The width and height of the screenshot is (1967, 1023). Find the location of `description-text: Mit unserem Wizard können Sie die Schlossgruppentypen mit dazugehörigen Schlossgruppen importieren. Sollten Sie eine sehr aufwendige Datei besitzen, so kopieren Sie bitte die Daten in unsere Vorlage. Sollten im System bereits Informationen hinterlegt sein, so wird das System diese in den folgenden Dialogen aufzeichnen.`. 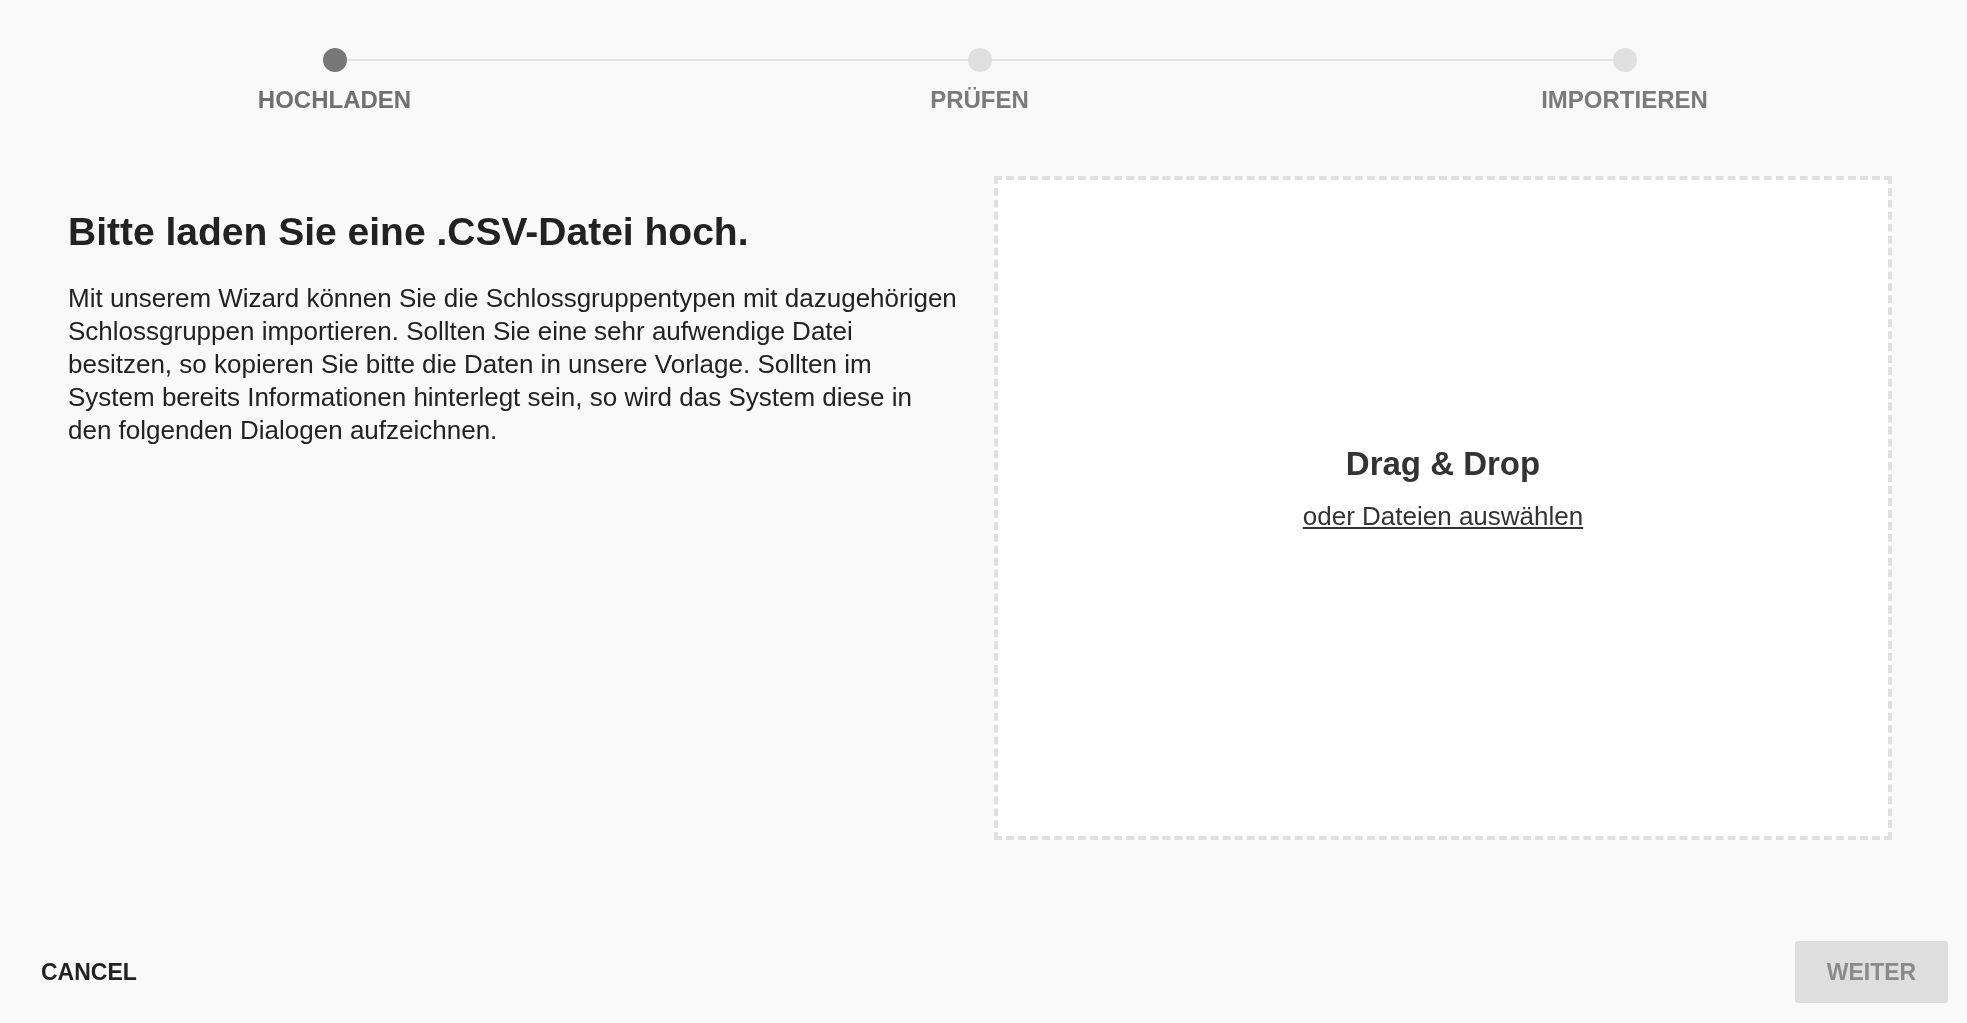

description-text: Mit unserem Wizard können Sie die Schlossgruppentypen mit dazugehörigen Schlossgruppen importieren. Sollten Sie eine sehr aufwendige Datei besitzen, so kopieren Sie bitte die Daten in unsere Vorlage. Sollten im System bereits Informationen hinterlegt sein, so wird das System diese in den folgenden Dialogen aufzeichnen. is located at coordinates (513, 364).